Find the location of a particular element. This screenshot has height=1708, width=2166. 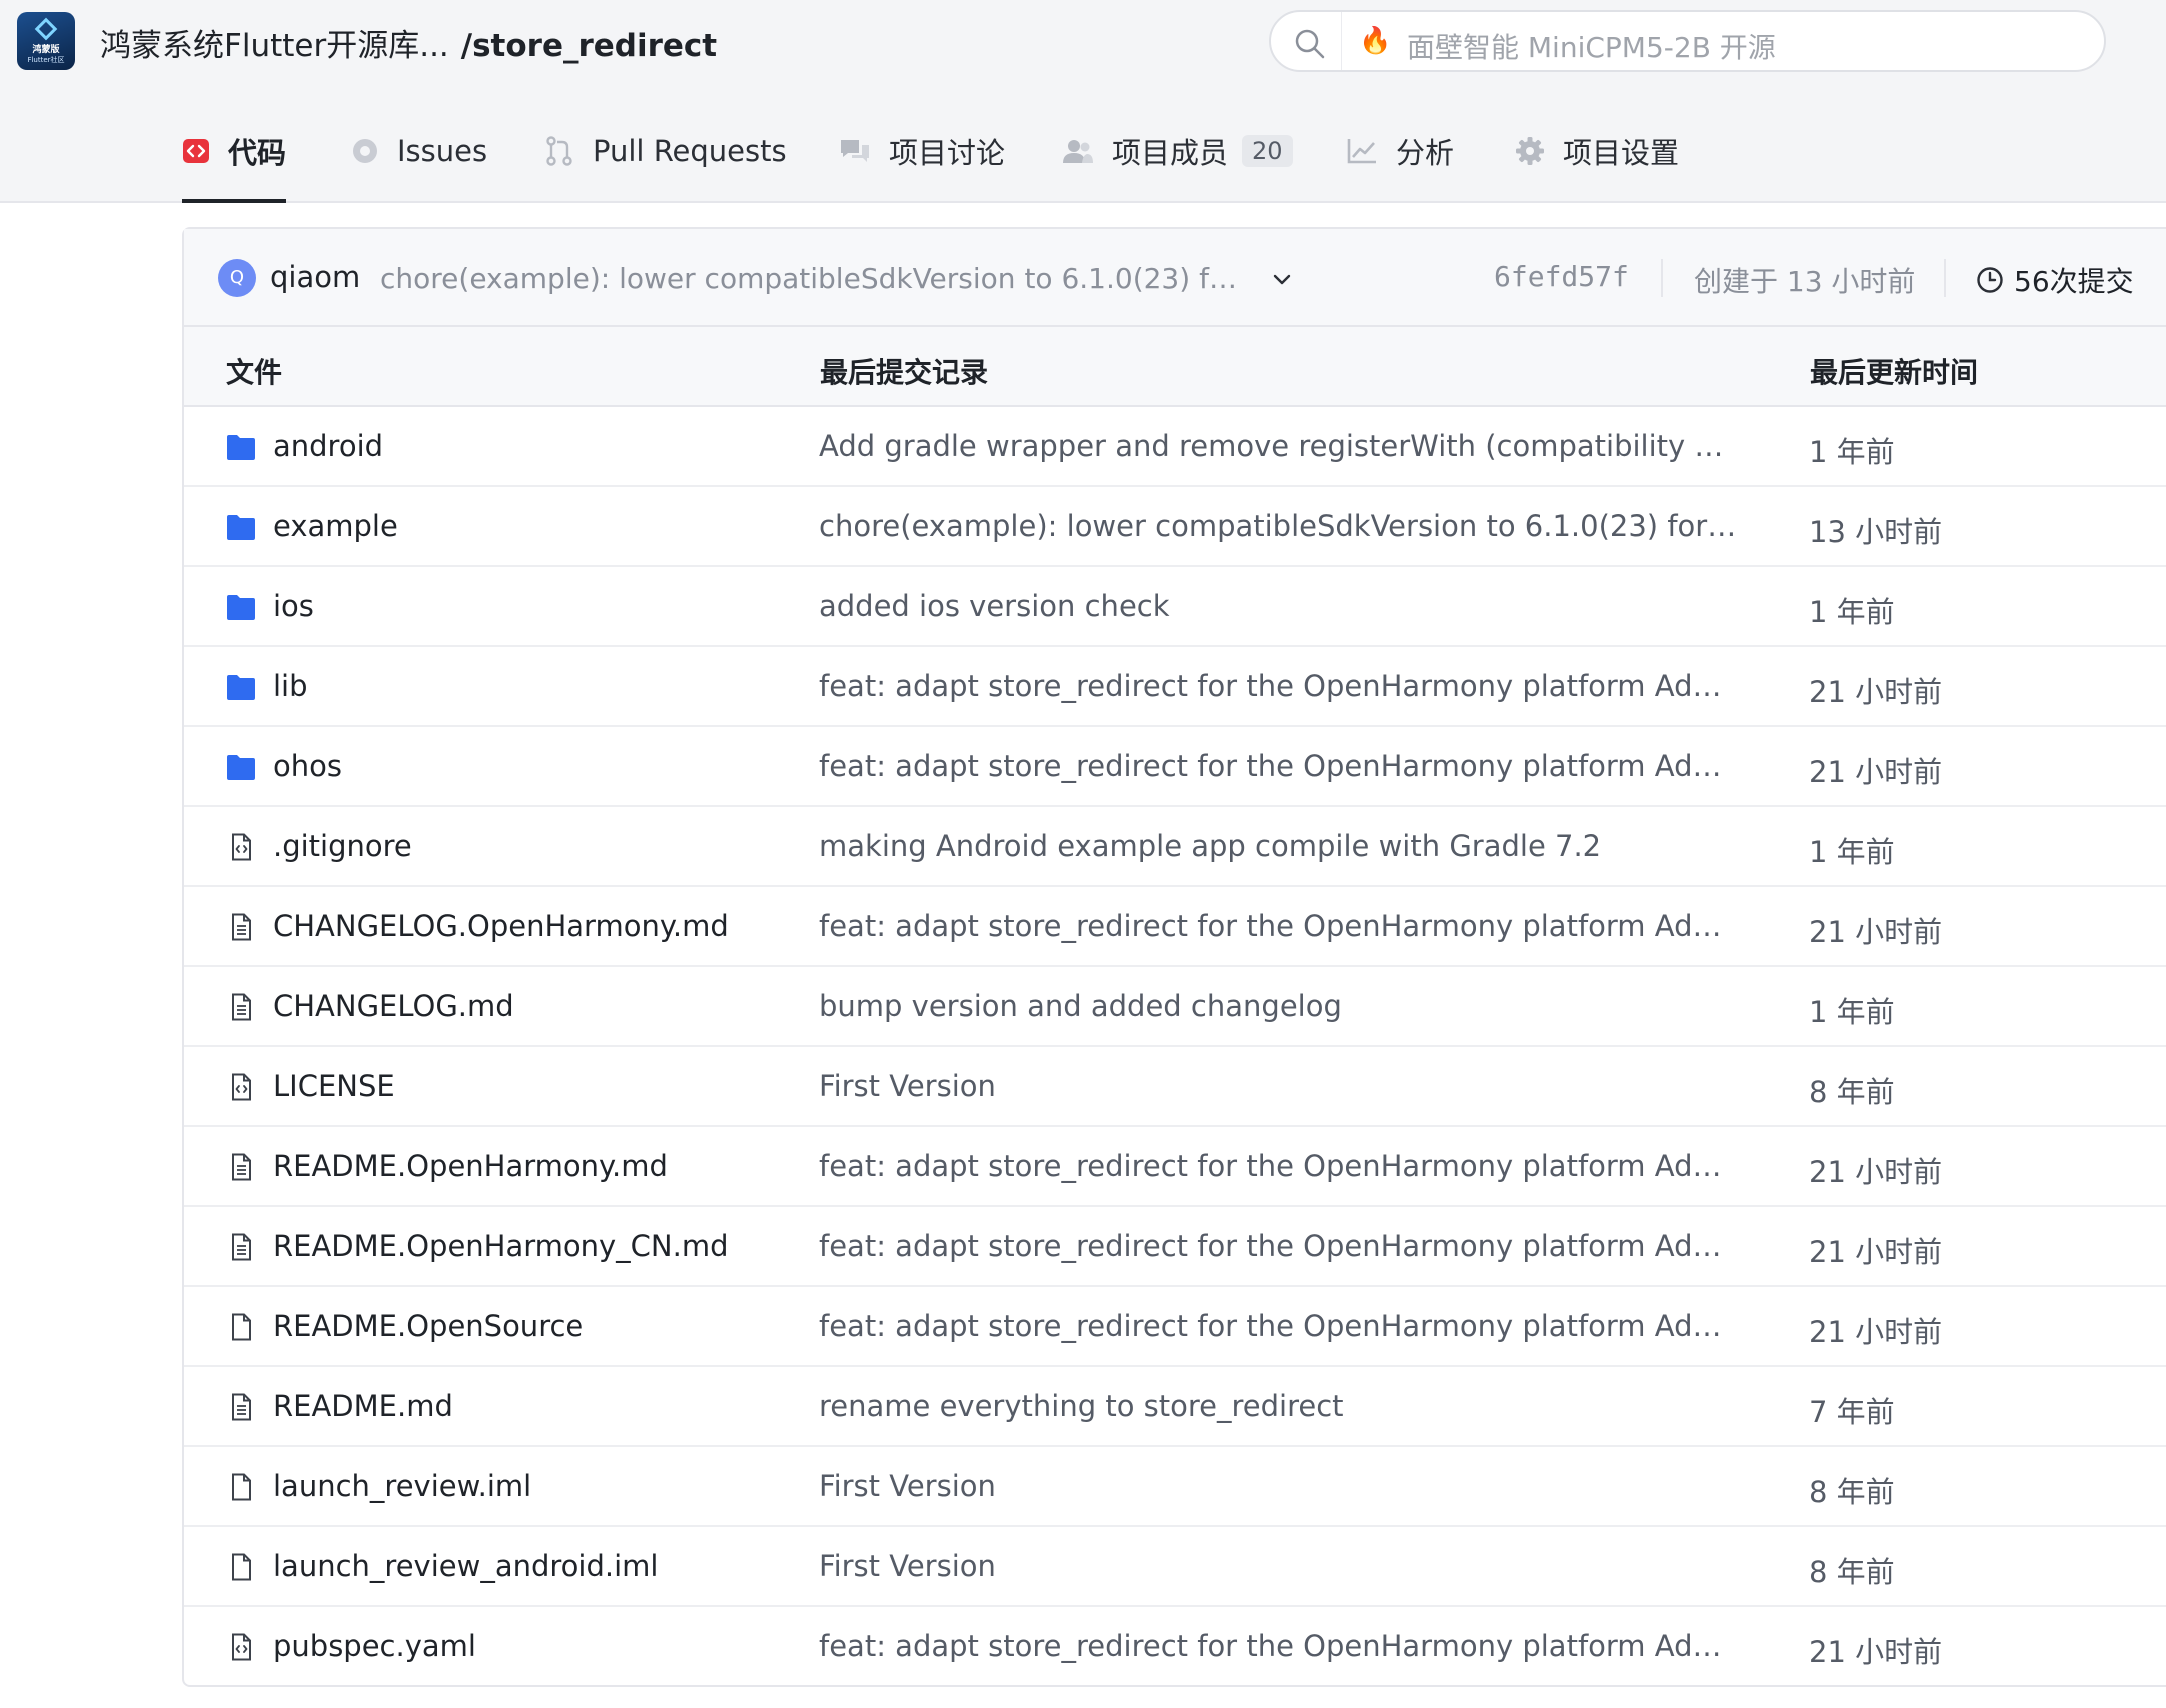

search-box: 🔥 面壁智能 MiniCPM5-2B 开源 is located at coordinates (1687, 41).